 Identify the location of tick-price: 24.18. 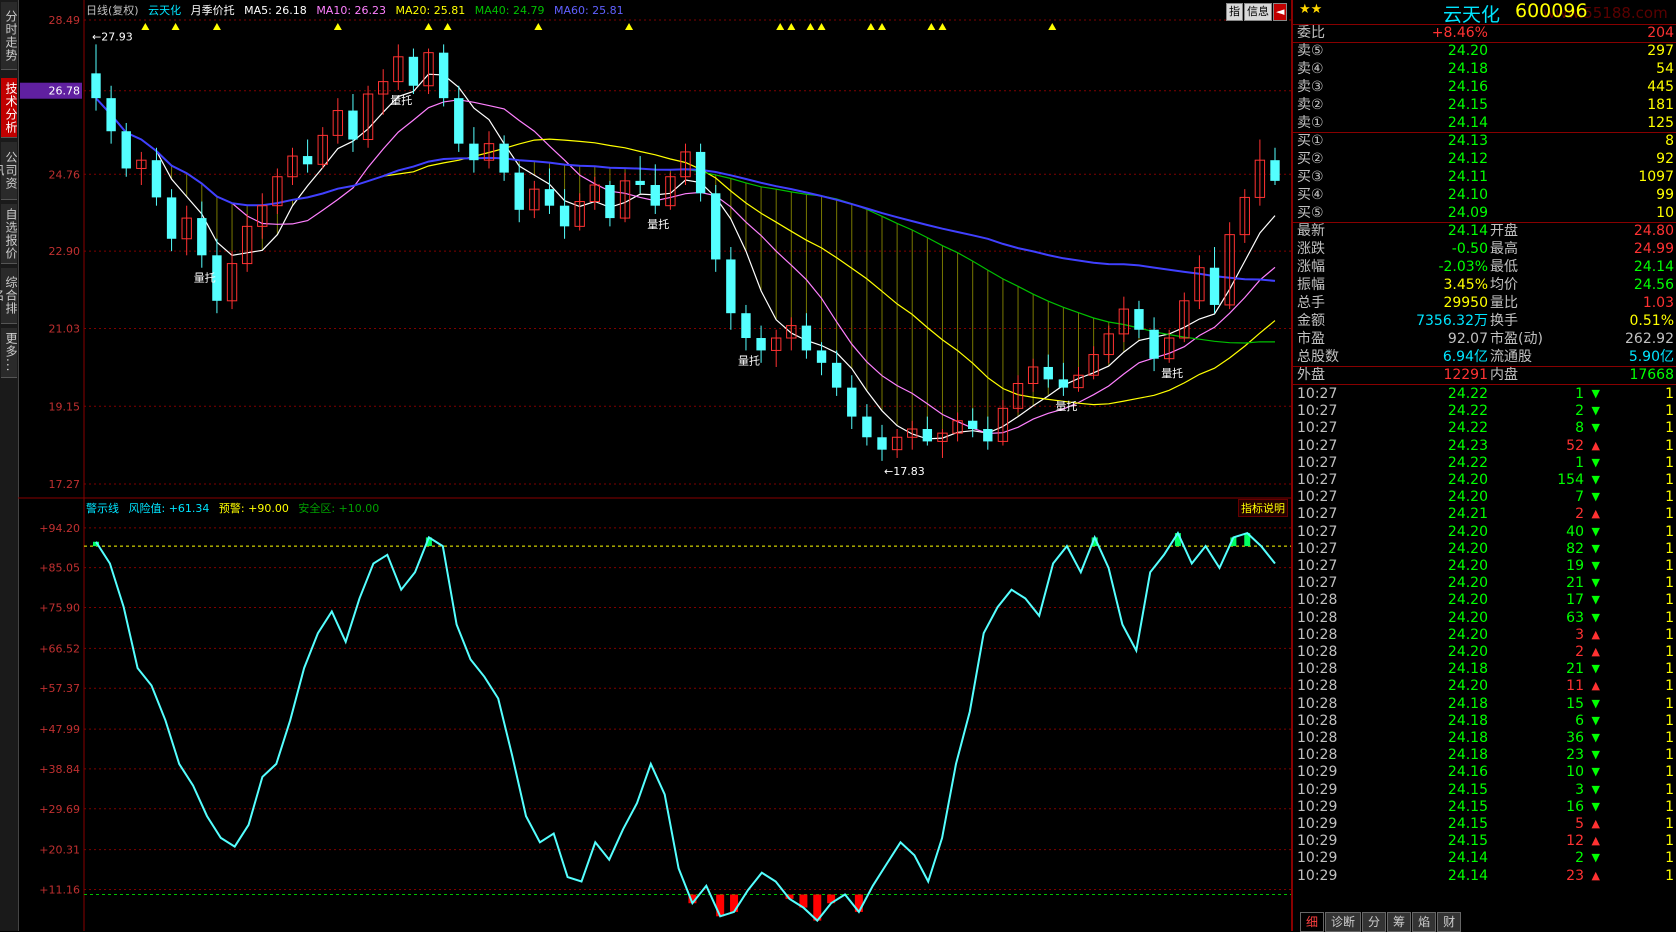
(1467, 669).